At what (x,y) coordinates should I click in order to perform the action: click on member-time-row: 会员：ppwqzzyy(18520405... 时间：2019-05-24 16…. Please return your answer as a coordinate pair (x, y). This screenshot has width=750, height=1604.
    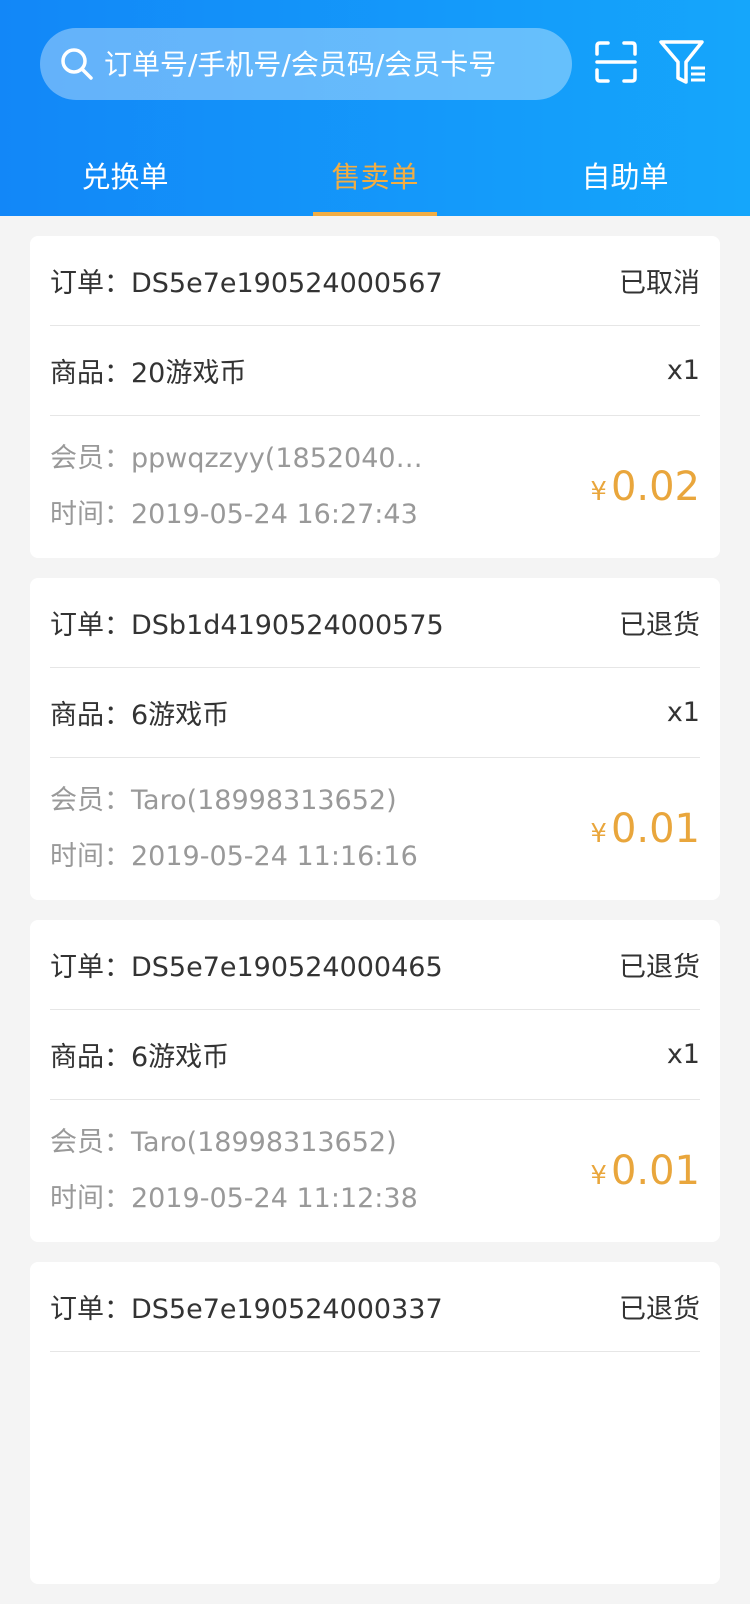
    Looking at the image, I should click on (375, 487).